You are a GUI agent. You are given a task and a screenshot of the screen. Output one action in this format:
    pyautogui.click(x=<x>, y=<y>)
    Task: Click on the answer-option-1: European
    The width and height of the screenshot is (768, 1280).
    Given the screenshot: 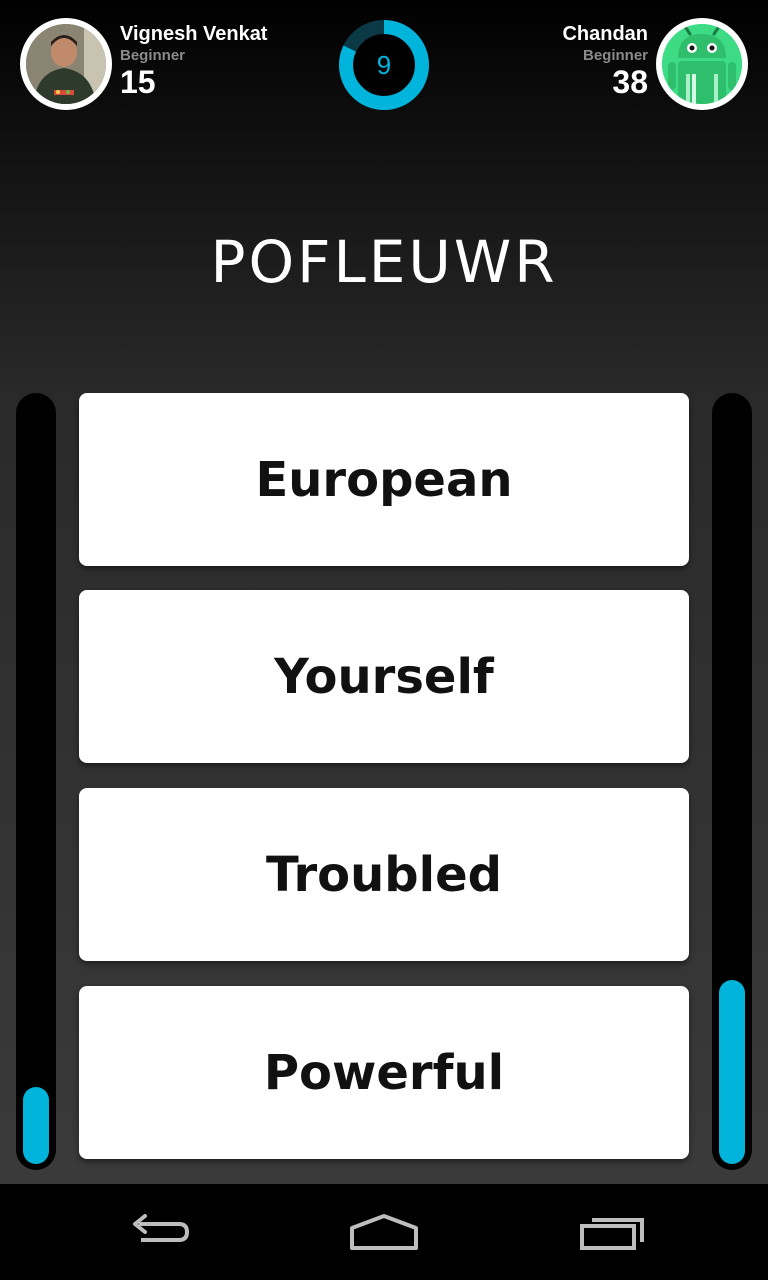 What is the action you would take?
    pyautogui.click(x=384, y=479)
    